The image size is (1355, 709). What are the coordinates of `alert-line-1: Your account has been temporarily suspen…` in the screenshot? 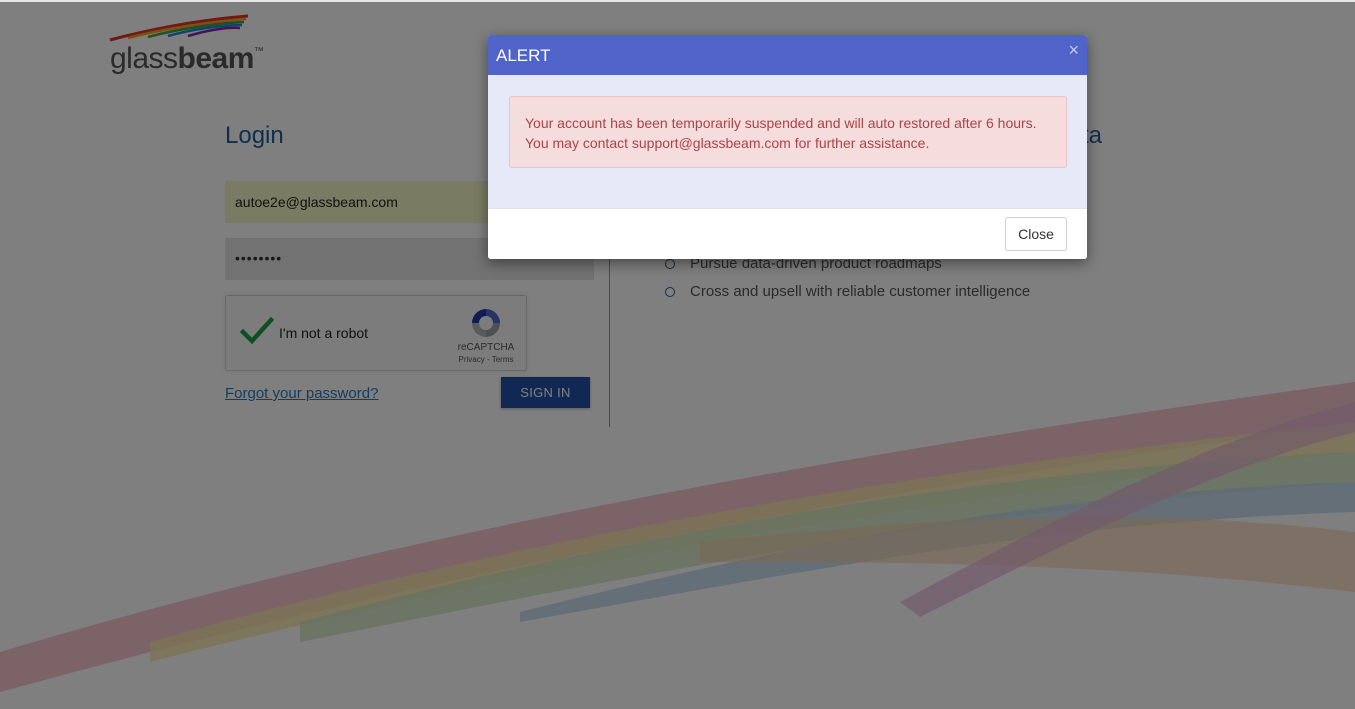 It's located at (781, 123).